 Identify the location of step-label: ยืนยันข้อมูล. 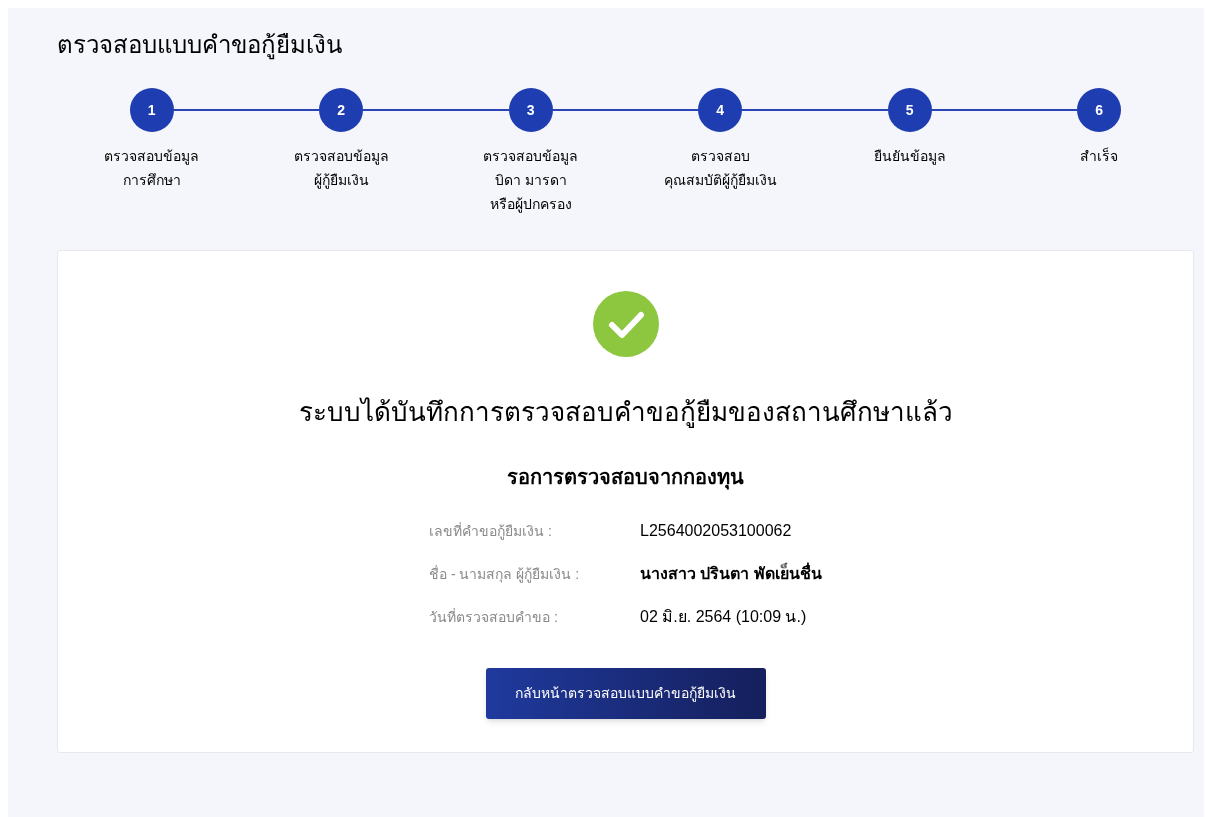
(909, 157).